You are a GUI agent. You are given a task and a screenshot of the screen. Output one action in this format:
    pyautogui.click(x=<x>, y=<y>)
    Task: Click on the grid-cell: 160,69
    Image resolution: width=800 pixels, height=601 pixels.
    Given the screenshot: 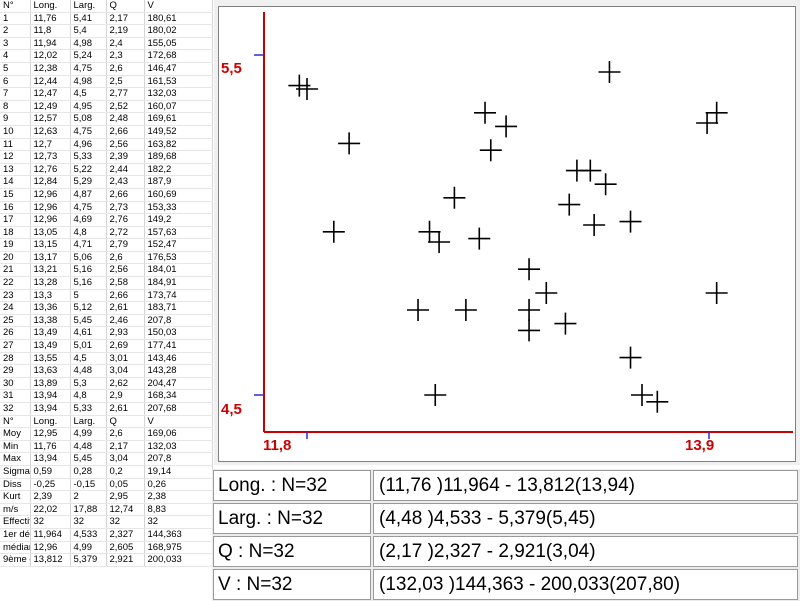 What is the action you would take?
    pyautogui.click(x=178, y=195)
    